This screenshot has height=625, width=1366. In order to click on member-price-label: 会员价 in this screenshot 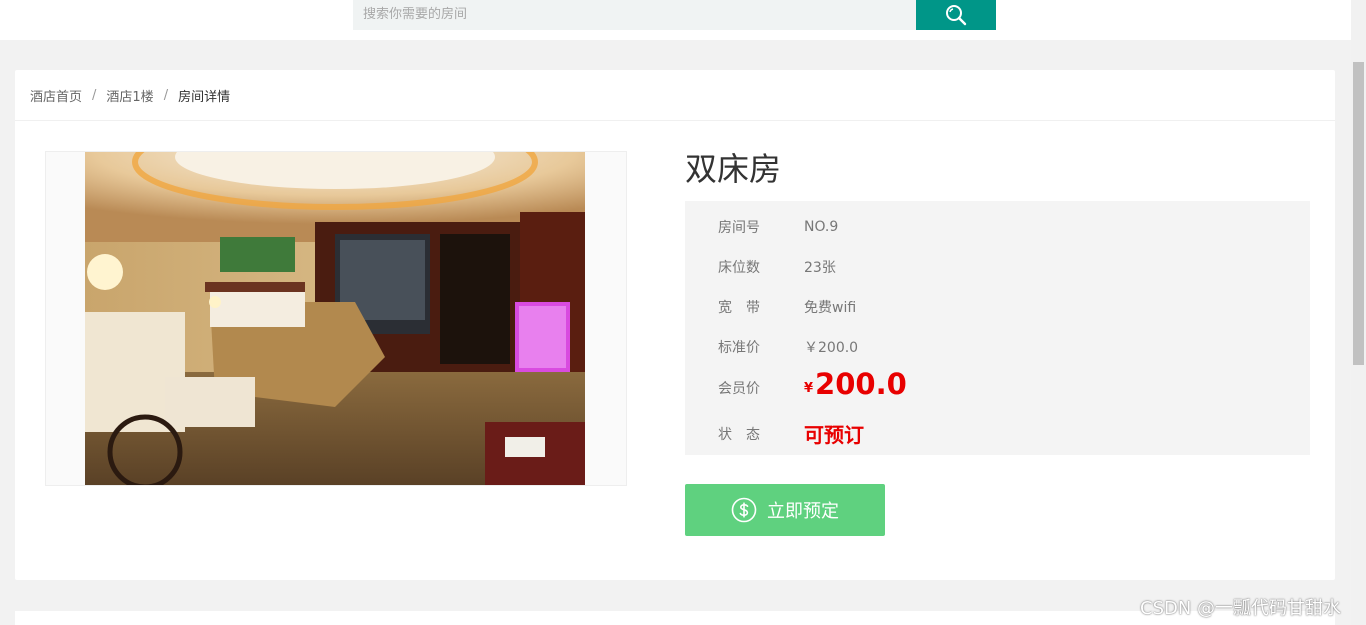, I will do `click(739, 389)`.